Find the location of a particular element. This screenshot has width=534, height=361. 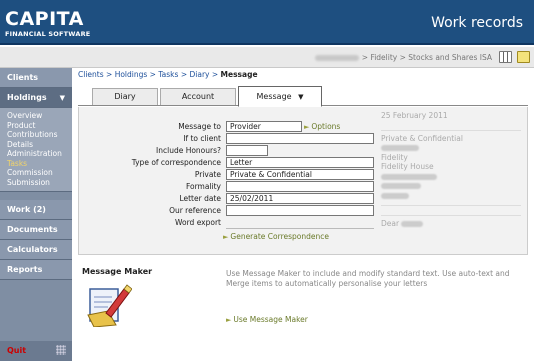

options-link: ► Options is located at coordinates (322, 126).